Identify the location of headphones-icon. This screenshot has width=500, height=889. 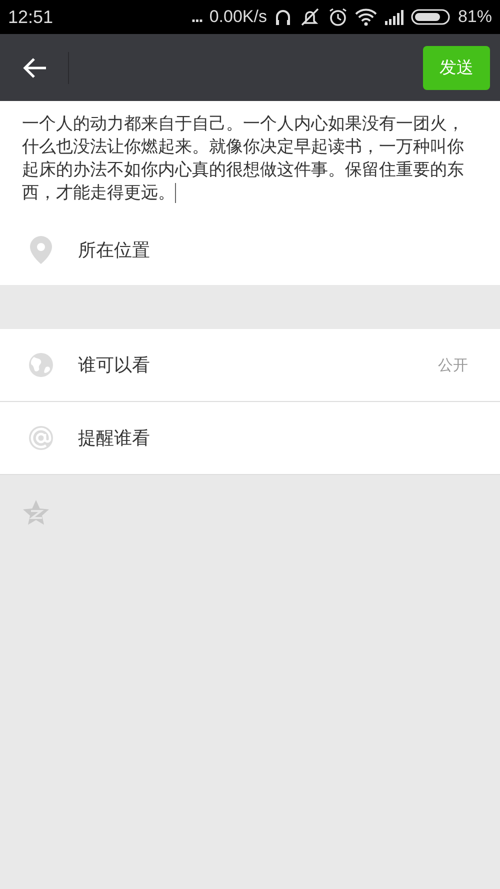
(283, 17).